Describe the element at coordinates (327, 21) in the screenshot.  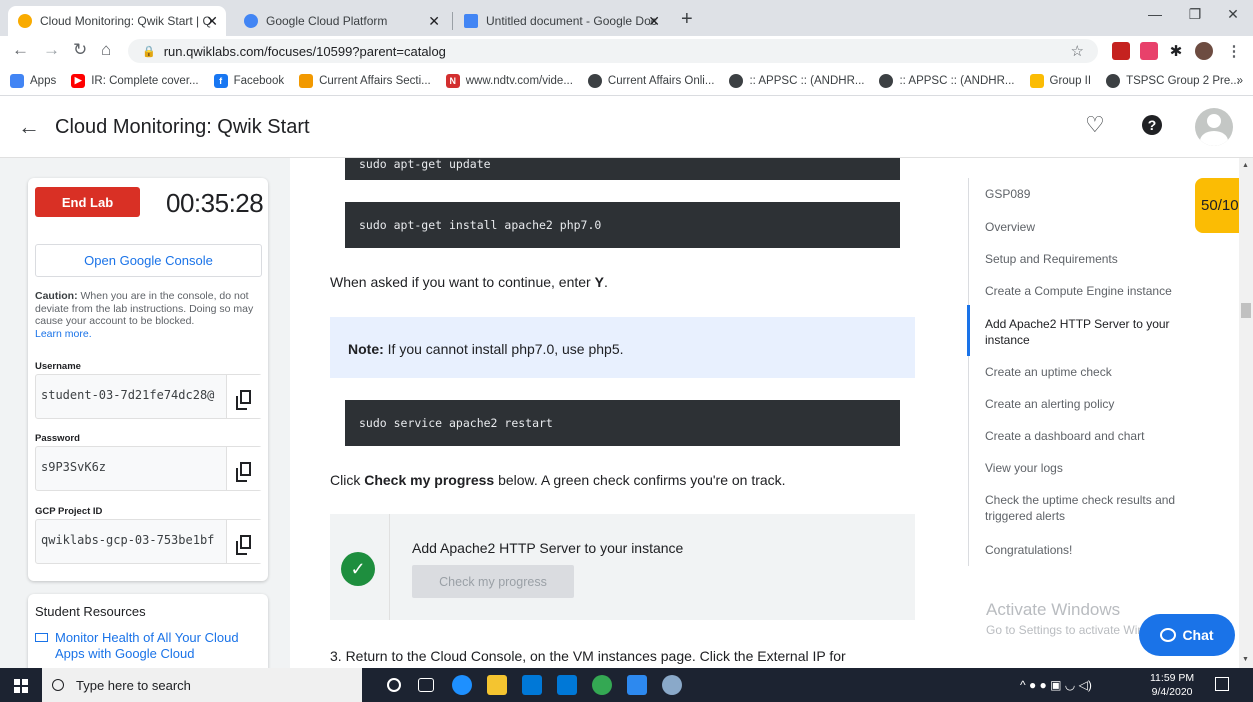
I see `tab-title: Google Cloud Platform` at that location.